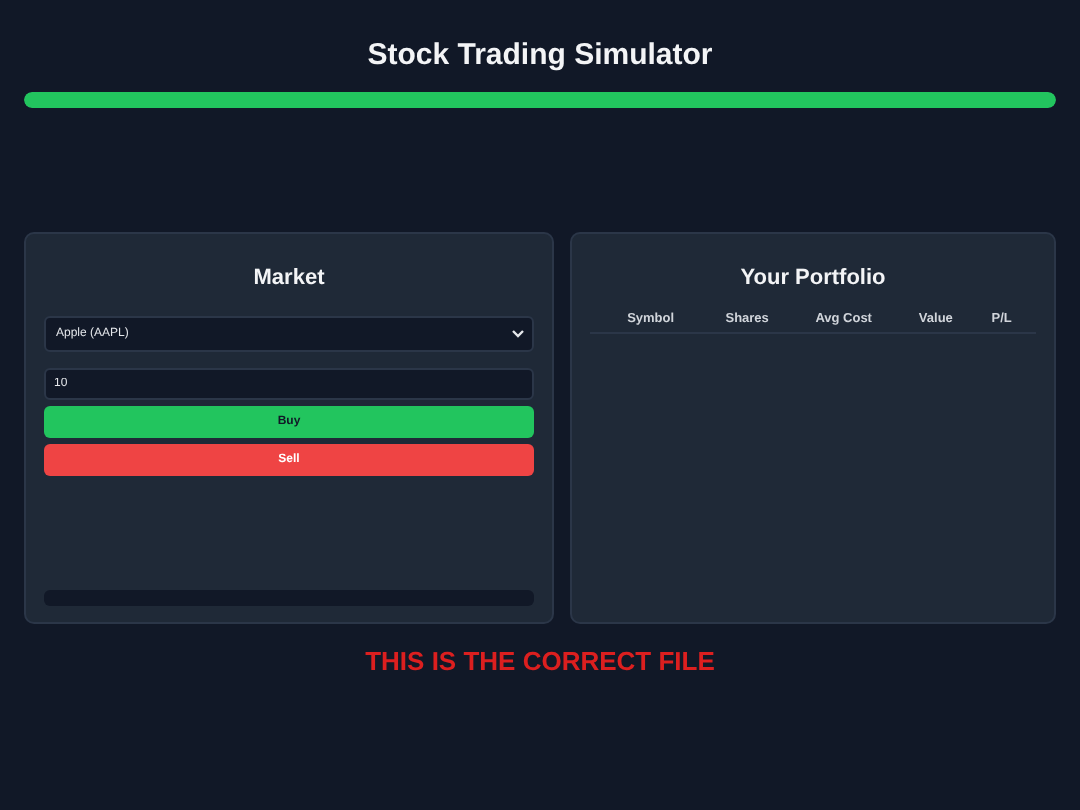 This screenshot has width=1080, height=810. What do you see at coordinates (540, 661) in the screenshot?
I see `notice-text: THIS IS THE CORRECT FILE` at bounding box center [540, 661].